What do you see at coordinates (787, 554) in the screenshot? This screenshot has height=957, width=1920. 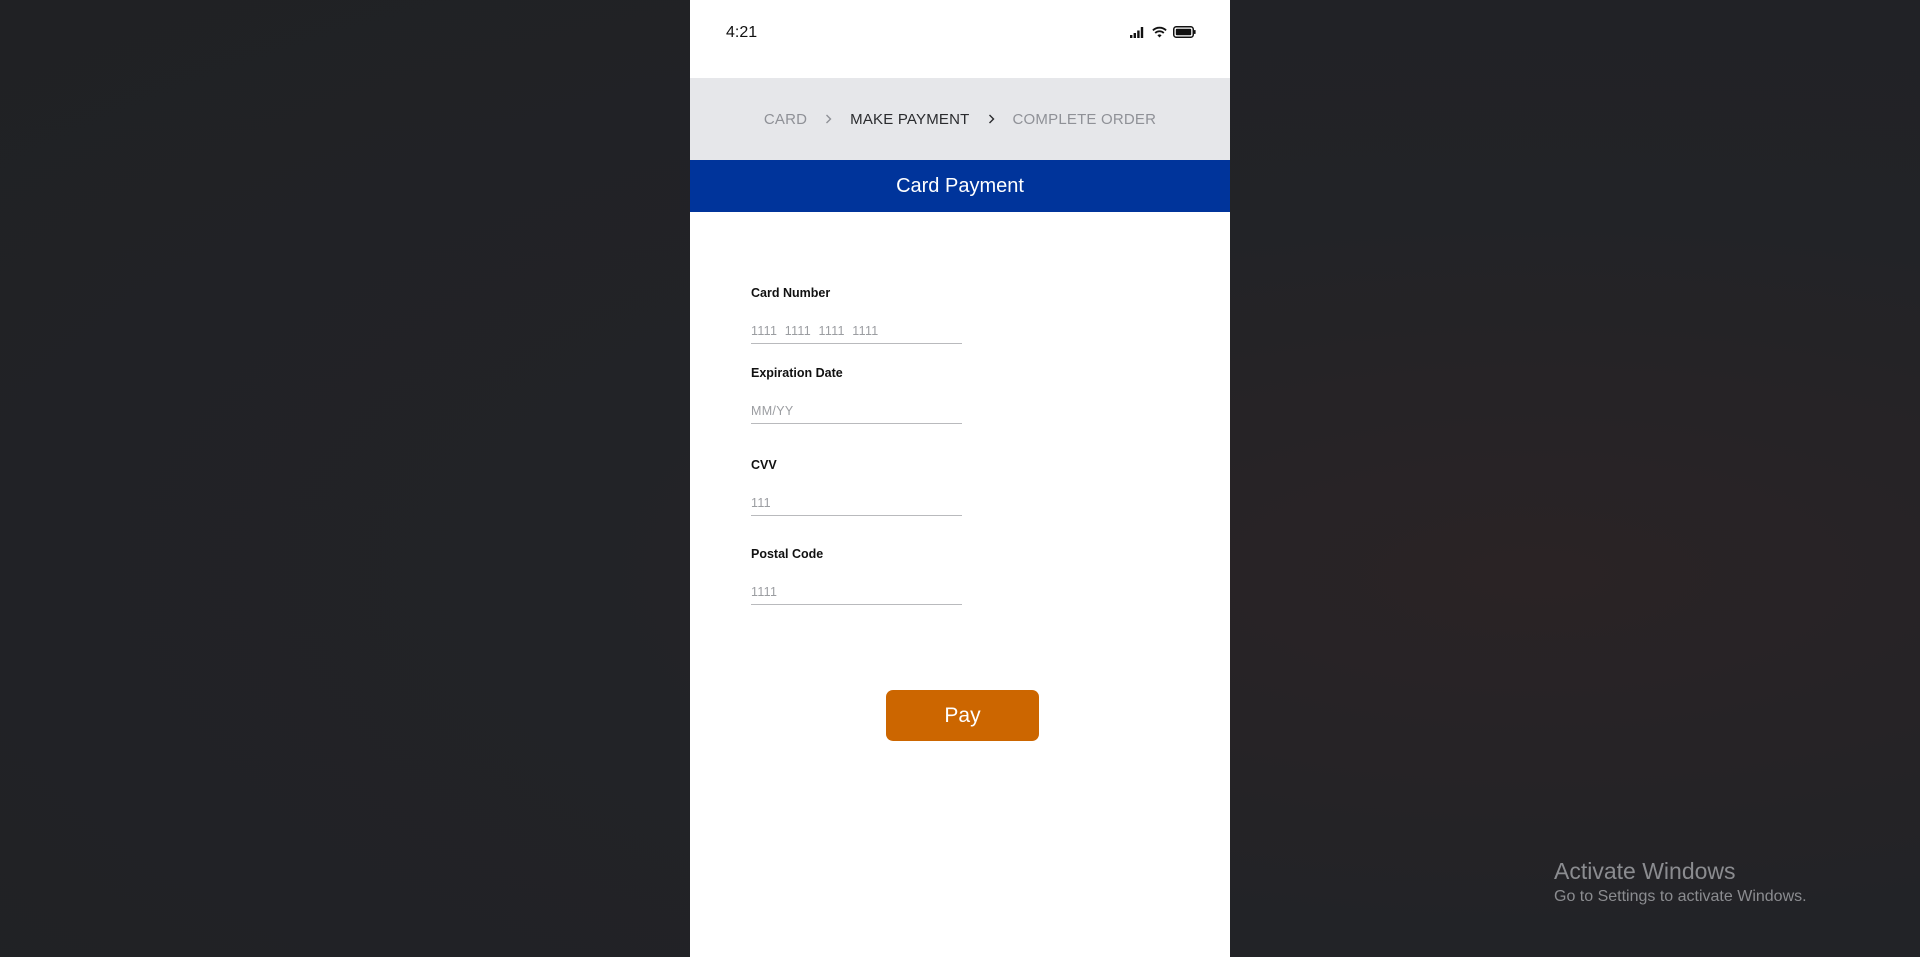 I see `postal-code-label: Postal Code` at bounding box center [787, 554].